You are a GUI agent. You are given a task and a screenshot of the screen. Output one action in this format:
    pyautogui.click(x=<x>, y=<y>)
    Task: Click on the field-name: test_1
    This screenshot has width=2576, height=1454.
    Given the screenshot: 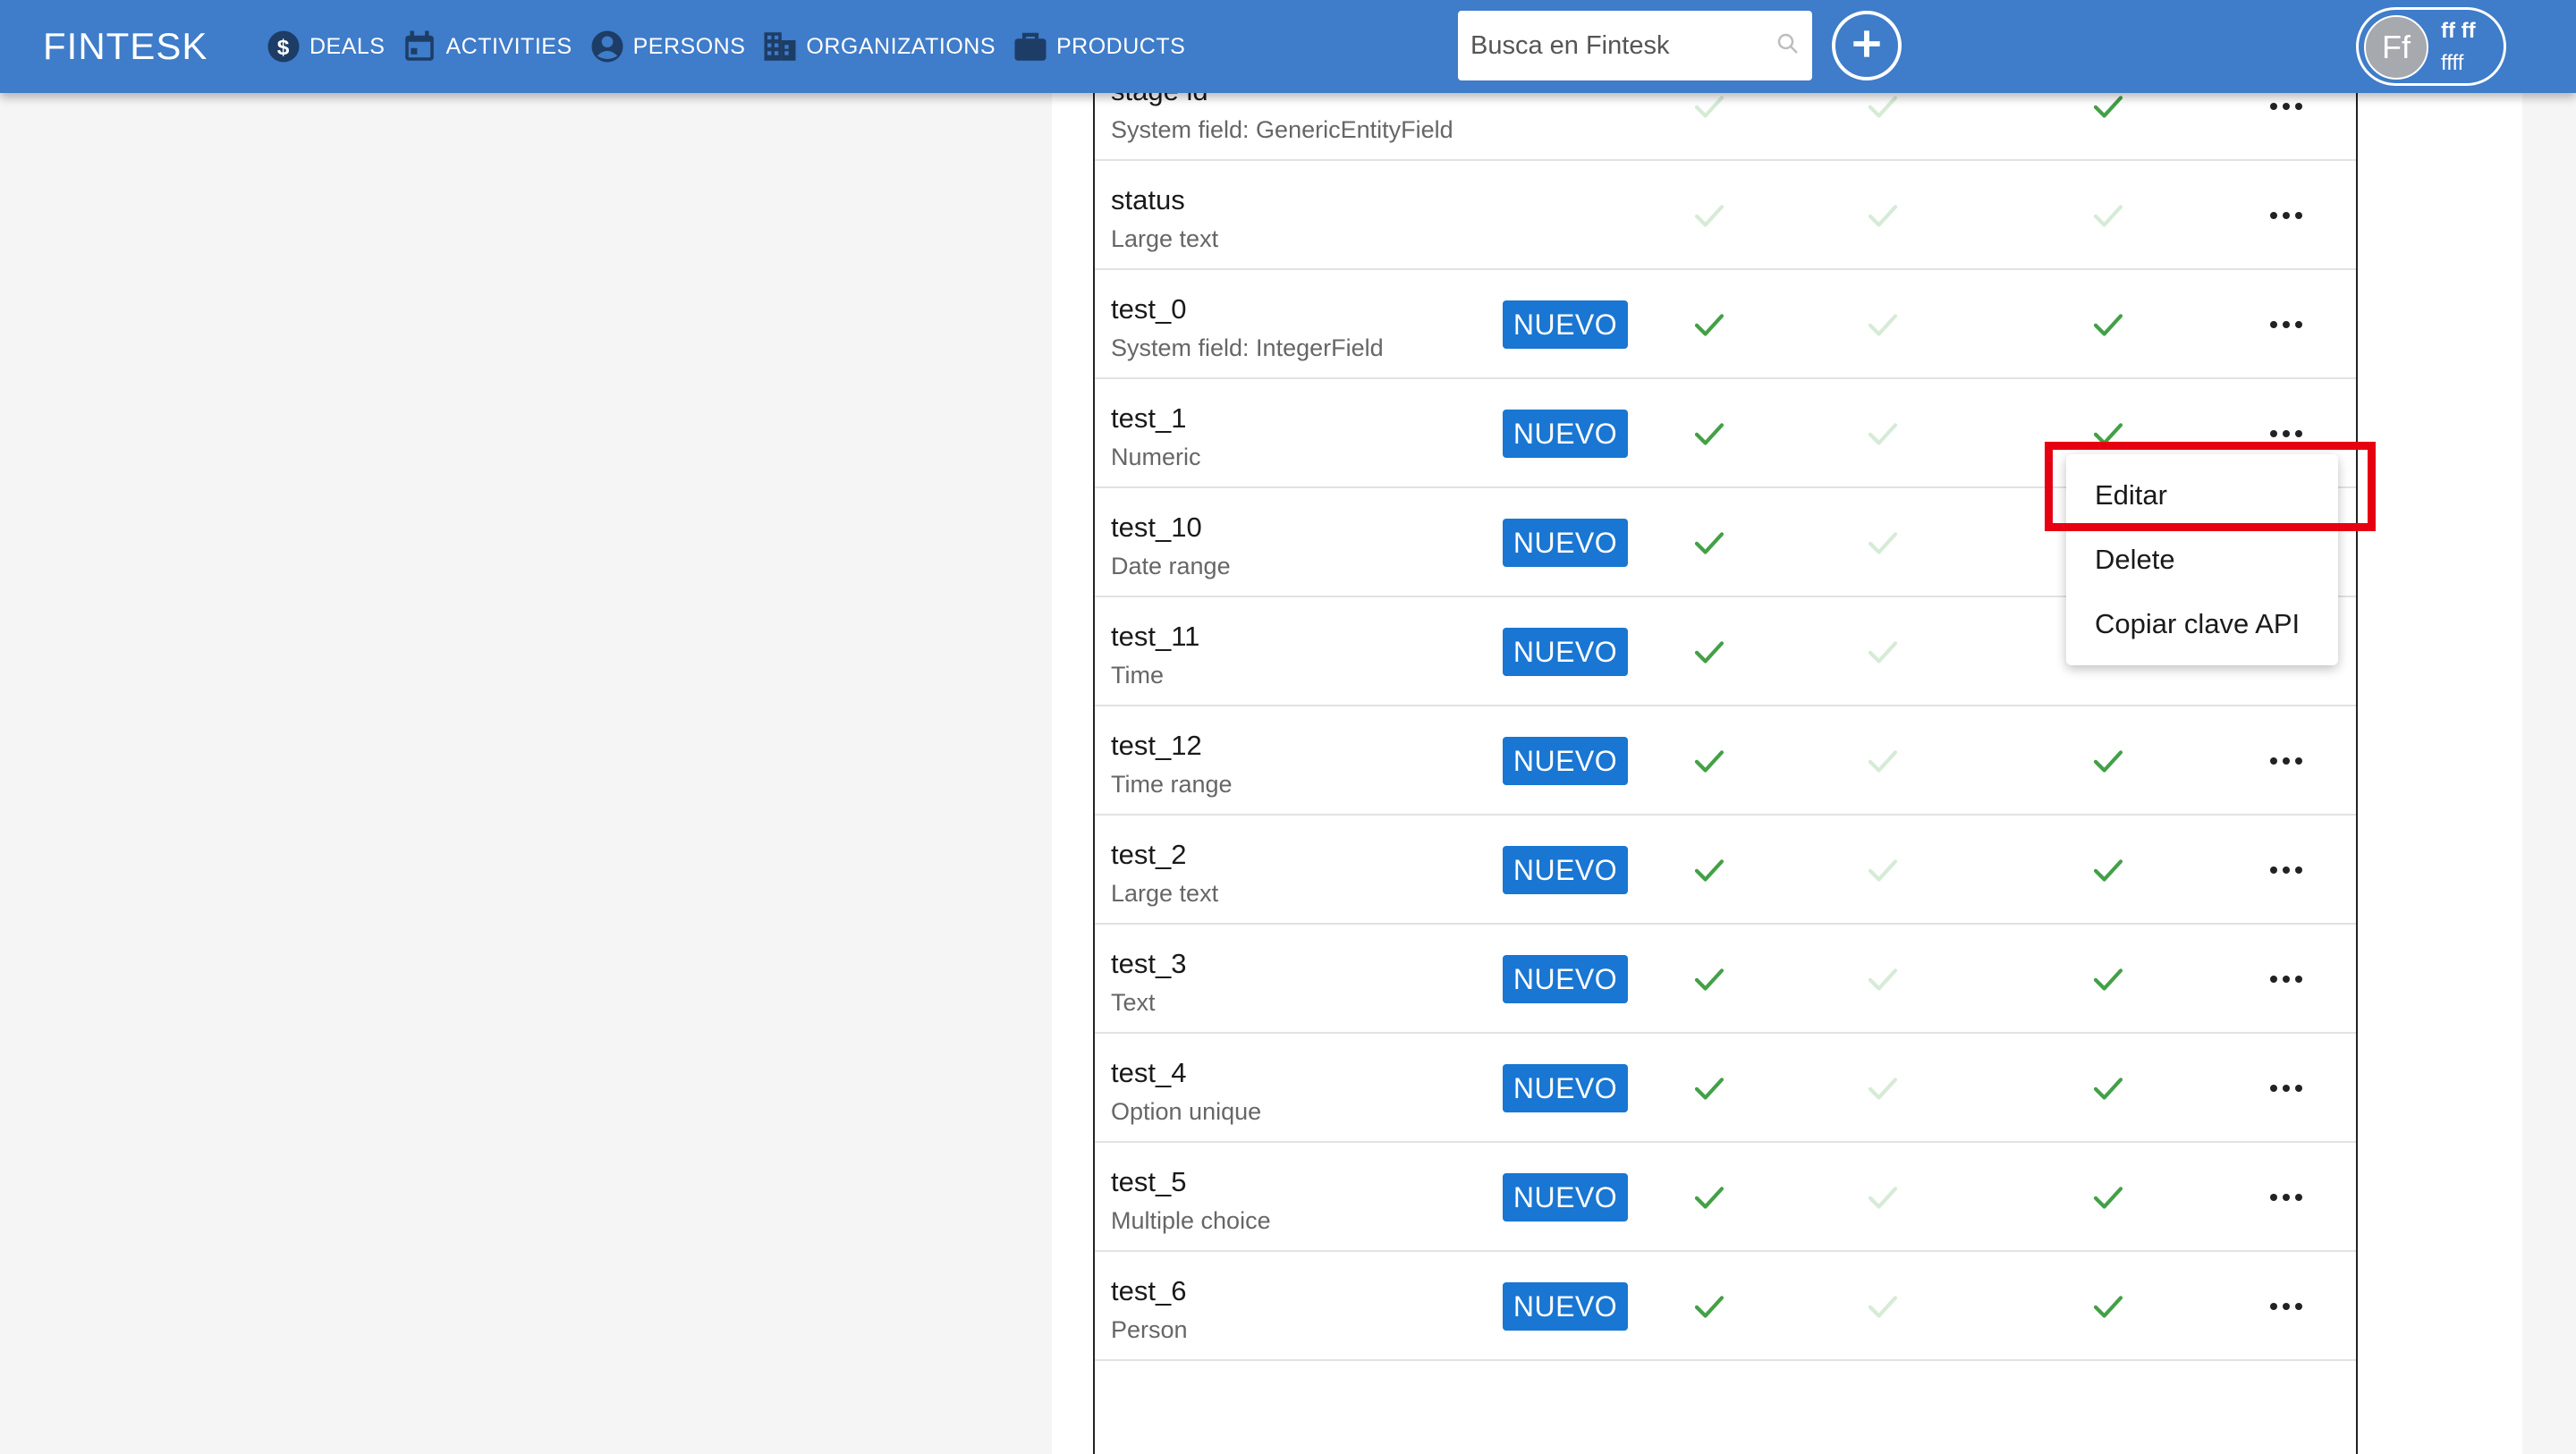 What is the action you would take?
    pyautogui.click(x=1149, y=418)
    